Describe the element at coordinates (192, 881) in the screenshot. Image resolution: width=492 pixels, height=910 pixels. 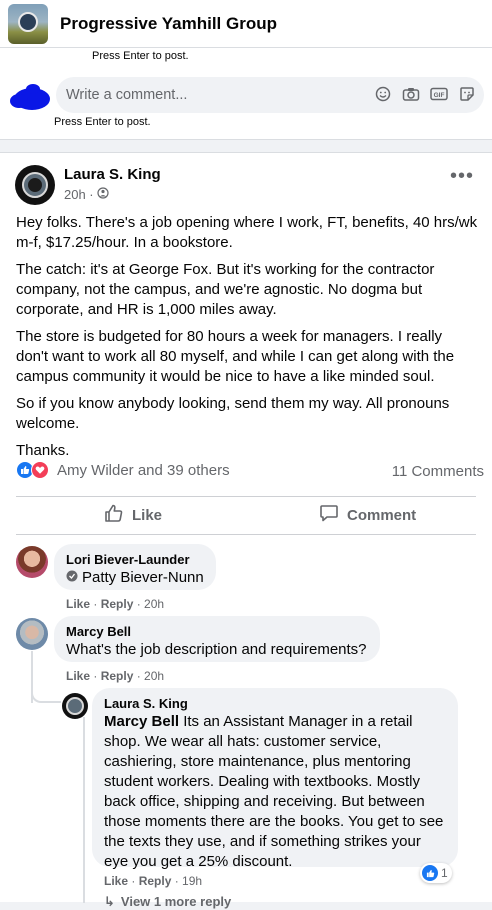
I see `reply-time: 19h` at that location.